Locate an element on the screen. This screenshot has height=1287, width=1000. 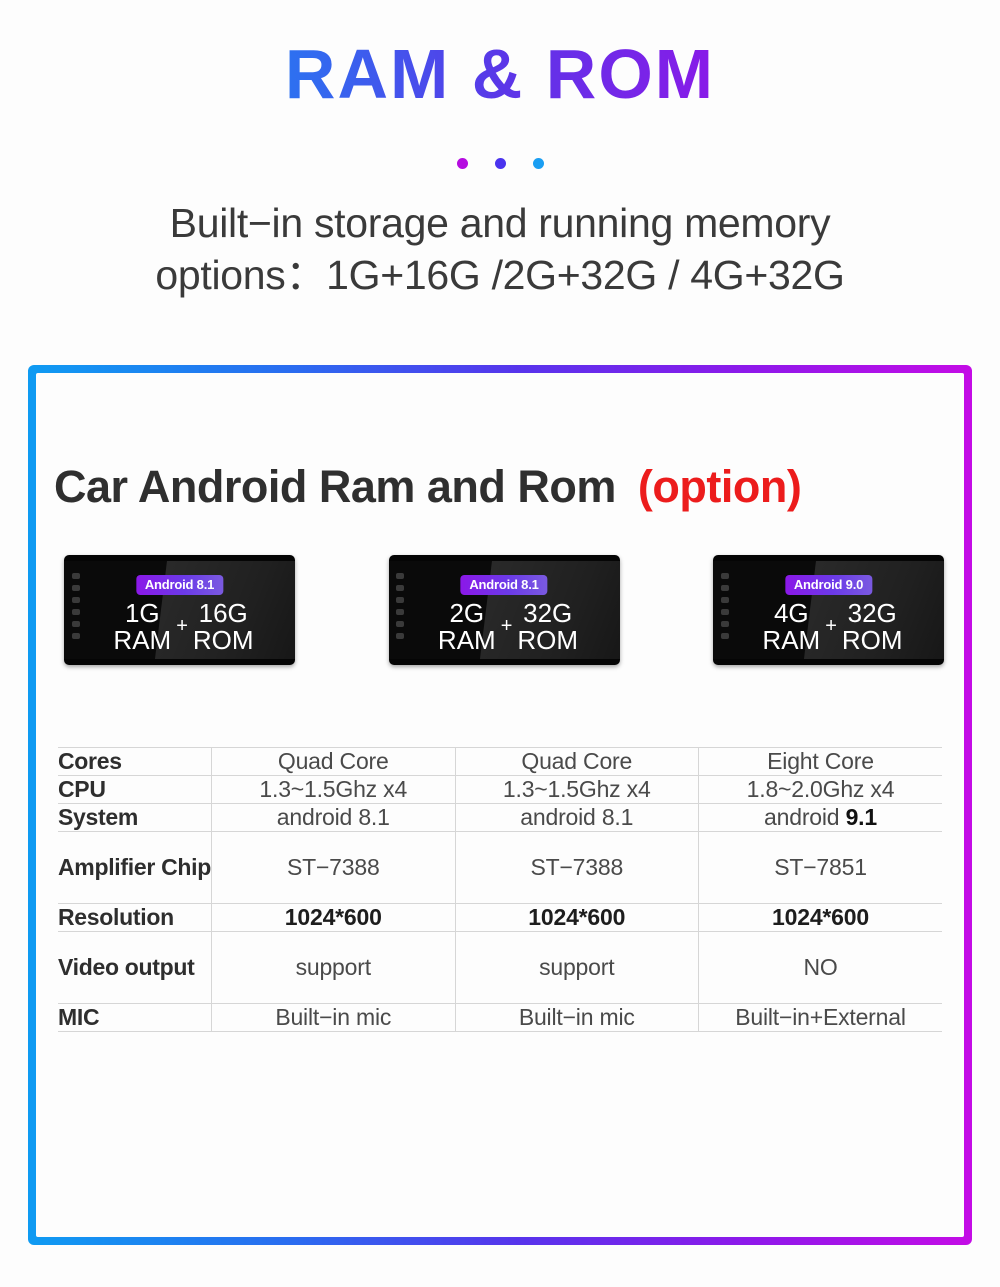
row-value-col-3: ST−7851 is located at coordinates (820, 867).